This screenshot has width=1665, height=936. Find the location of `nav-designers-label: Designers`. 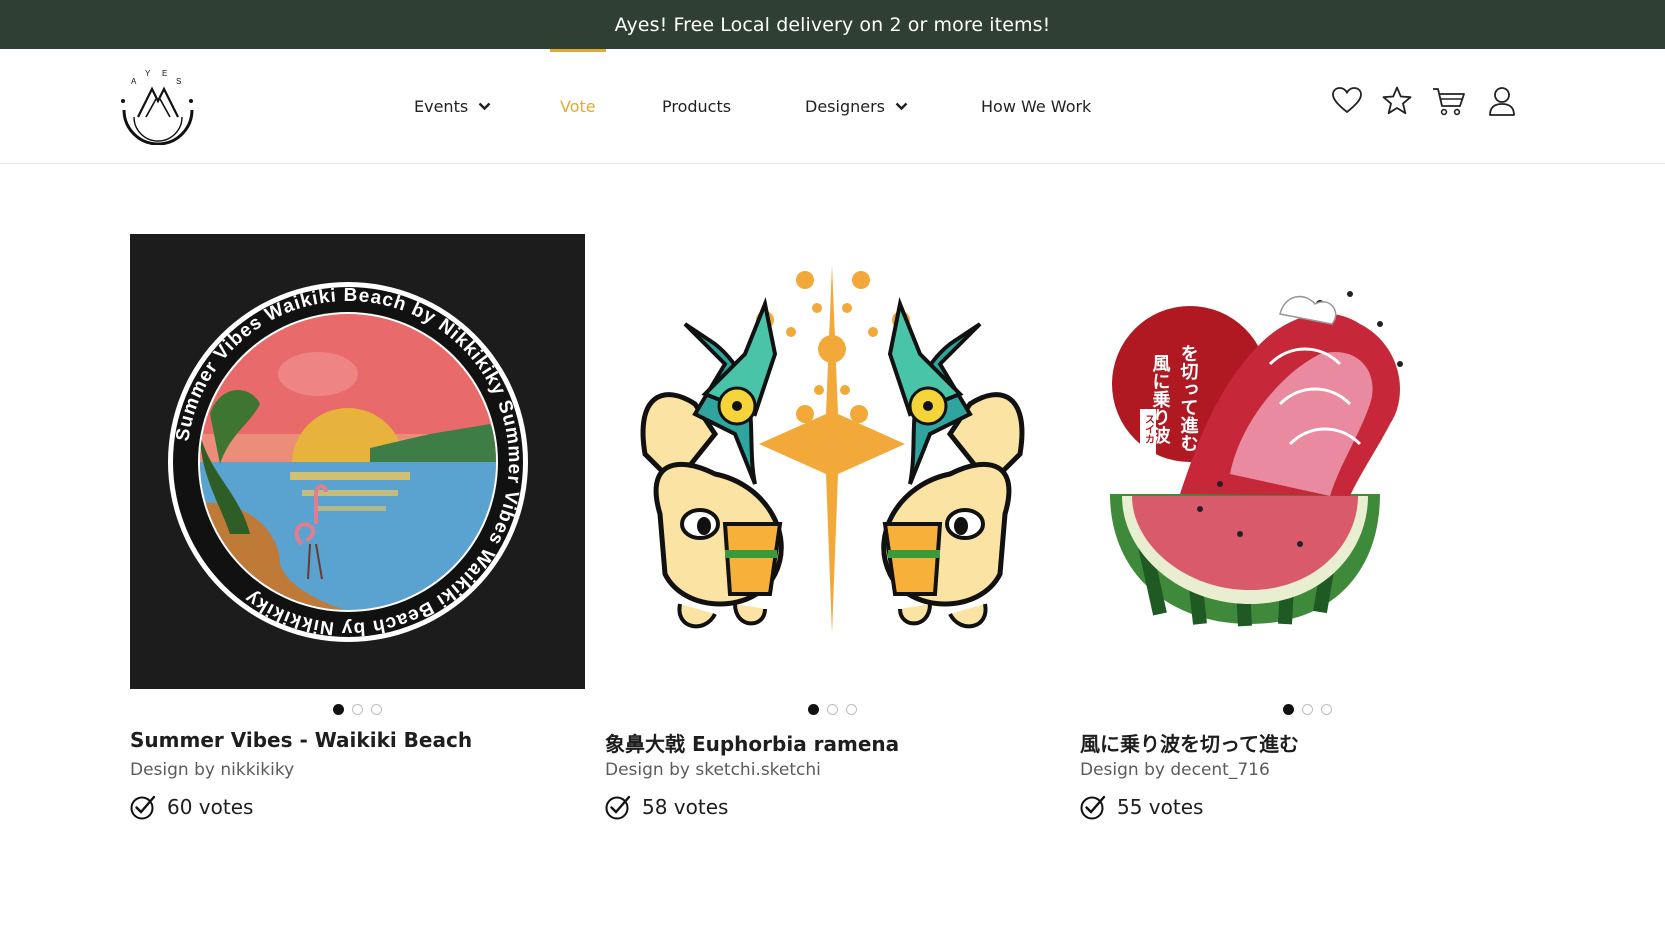

nav-designers-label: Designers is located at coordinates (845, 106).